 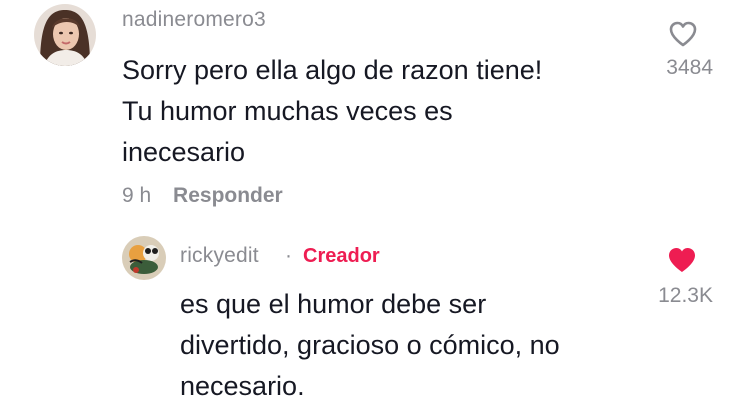 I want to click on reply-button: Responder, so click(x=228, y=195).